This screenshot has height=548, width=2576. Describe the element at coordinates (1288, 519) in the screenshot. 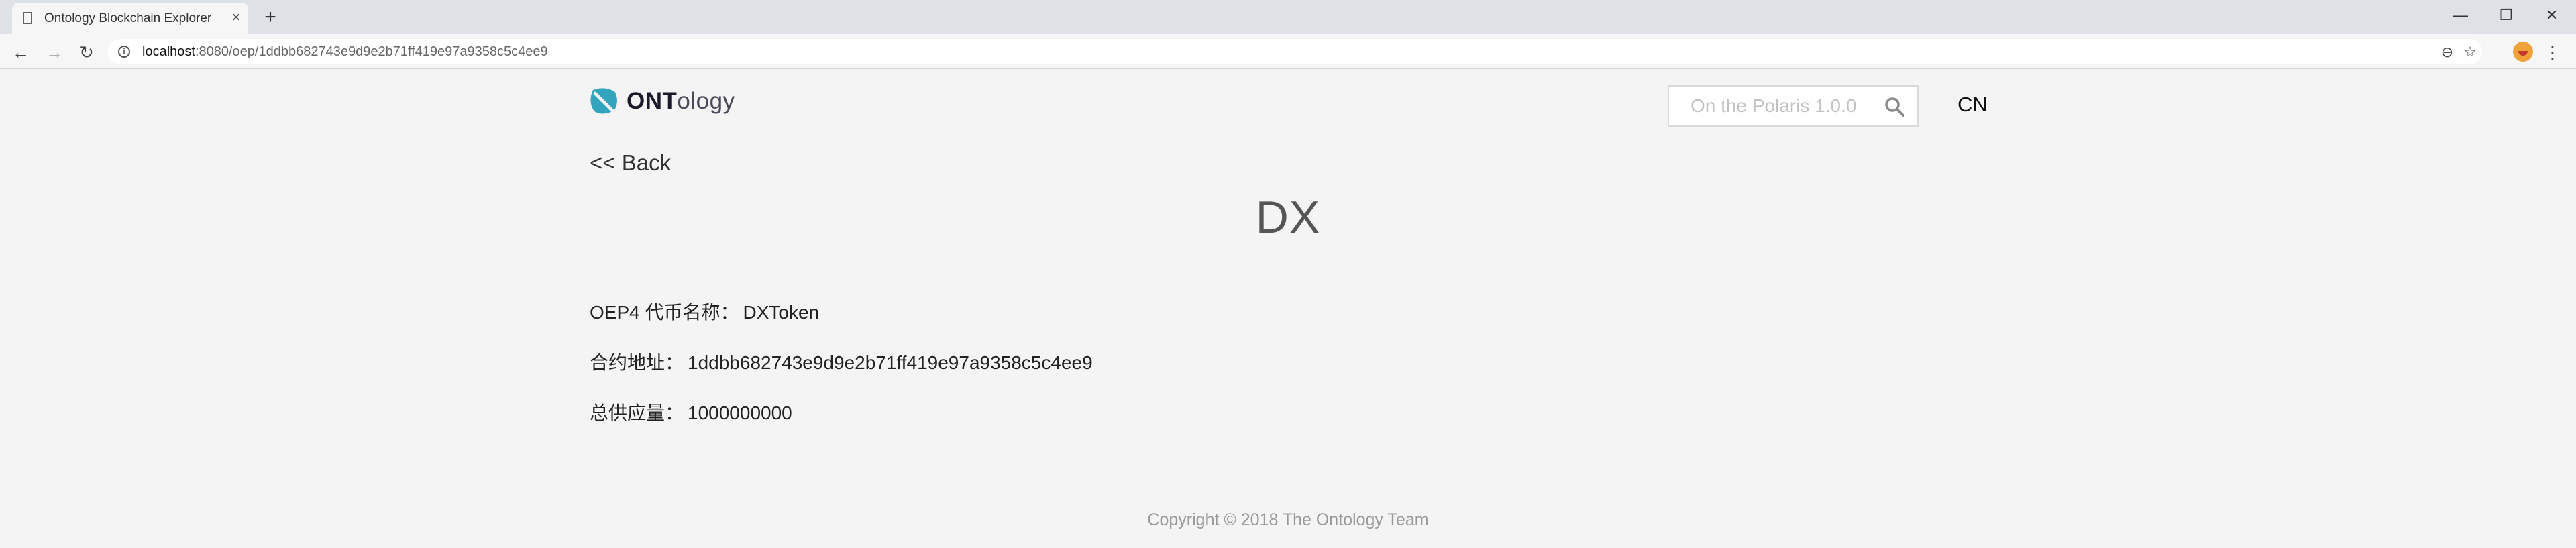

I see `footer-copyright: Copyright © 2018 The Ontology Team` at that location.